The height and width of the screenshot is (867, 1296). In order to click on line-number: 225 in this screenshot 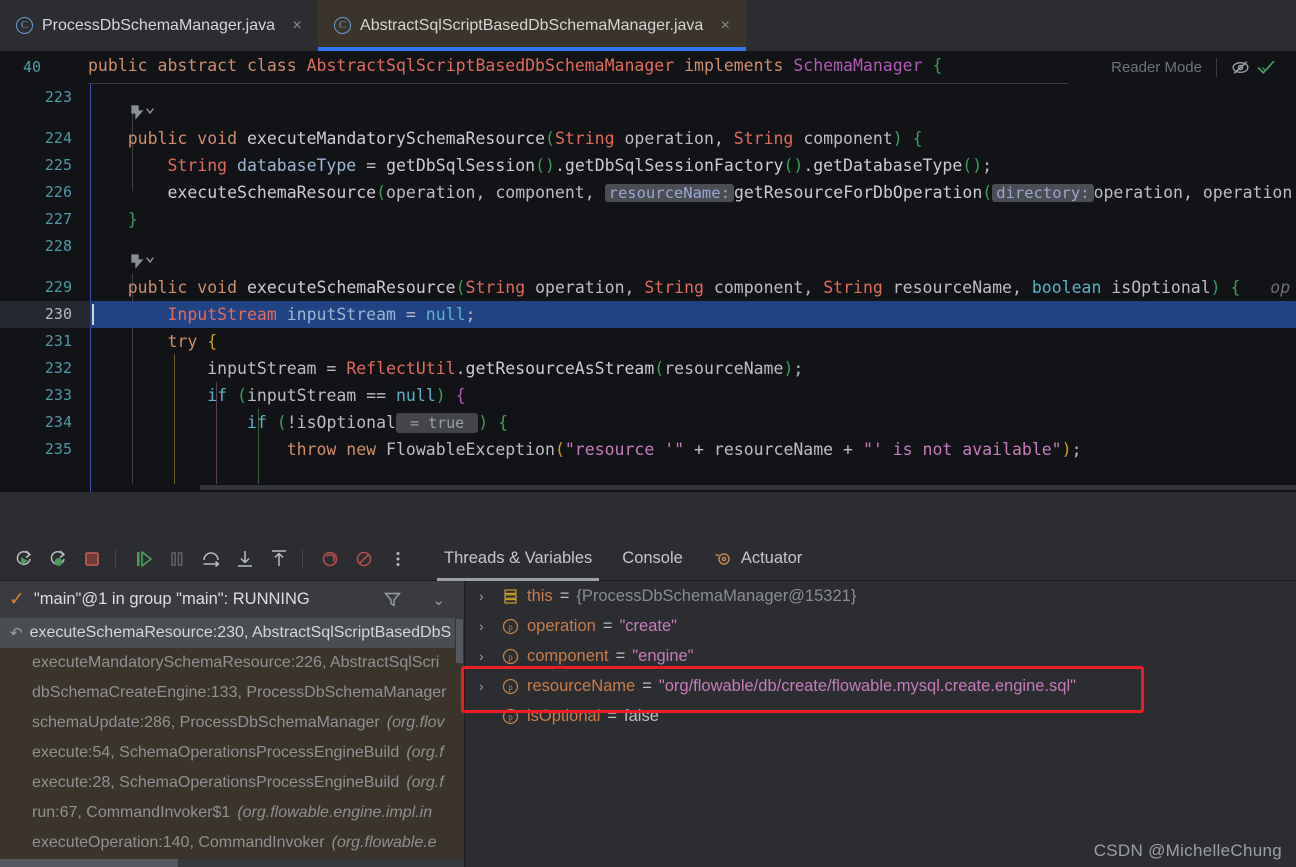, I will do `click(36, 165)`.